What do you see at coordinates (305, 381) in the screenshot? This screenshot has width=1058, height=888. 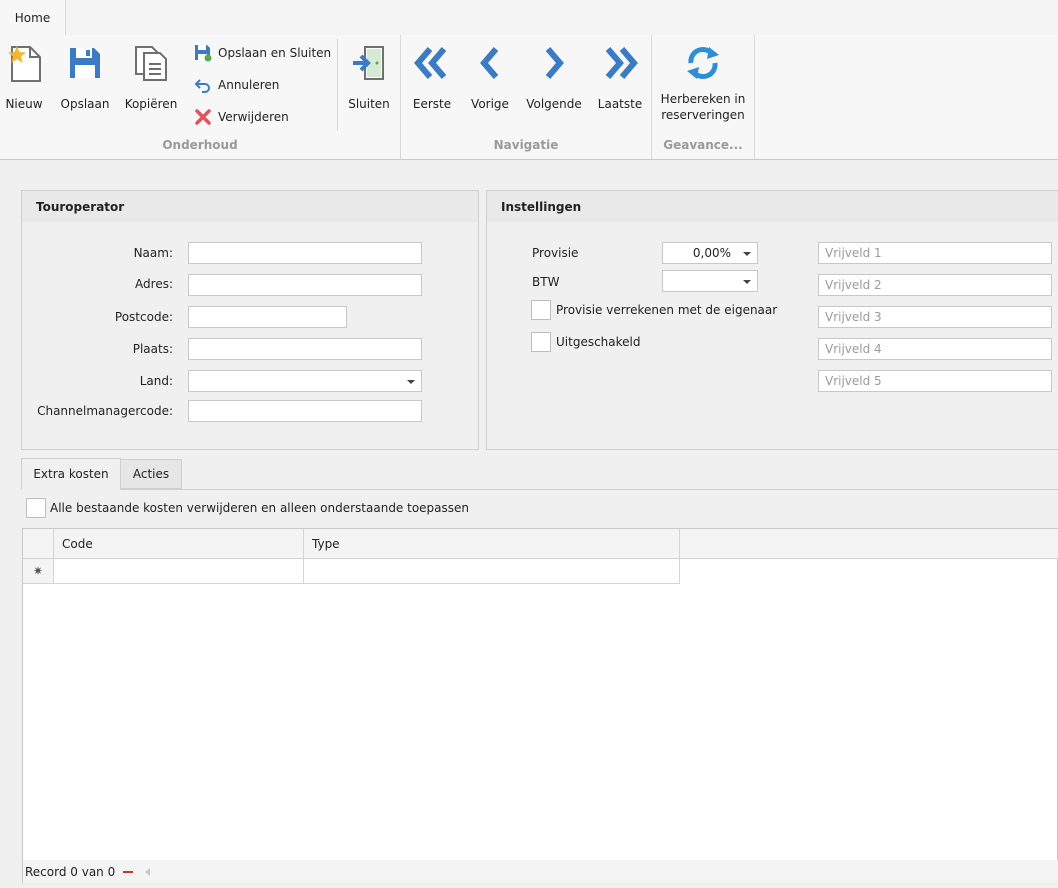 I see `country-dropdown` at bounding box center [305, 381].